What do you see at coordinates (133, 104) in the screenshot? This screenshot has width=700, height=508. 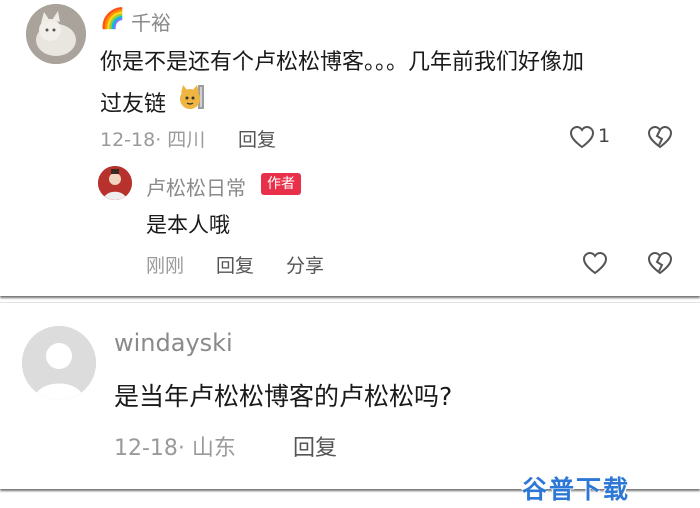 I see `comment-text-line: 过友链` at bounding box center [133, 104].